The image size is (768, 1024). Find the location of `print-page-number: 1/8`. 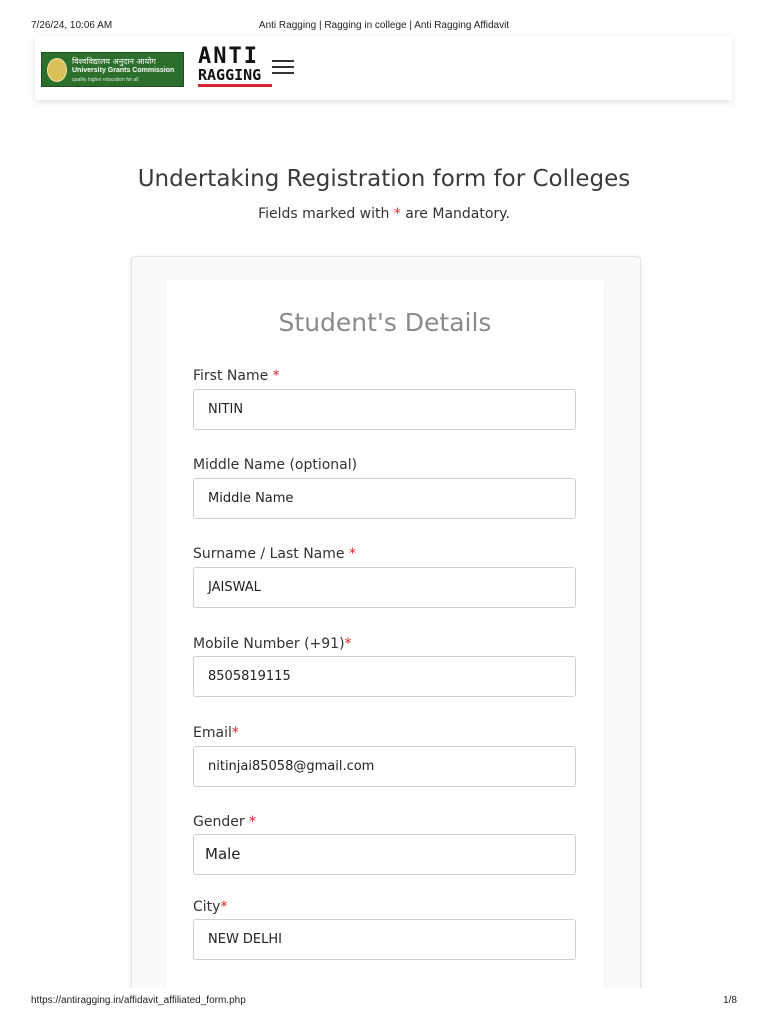

print-page-number: 1/8 is located at coordinates (730, 1000).